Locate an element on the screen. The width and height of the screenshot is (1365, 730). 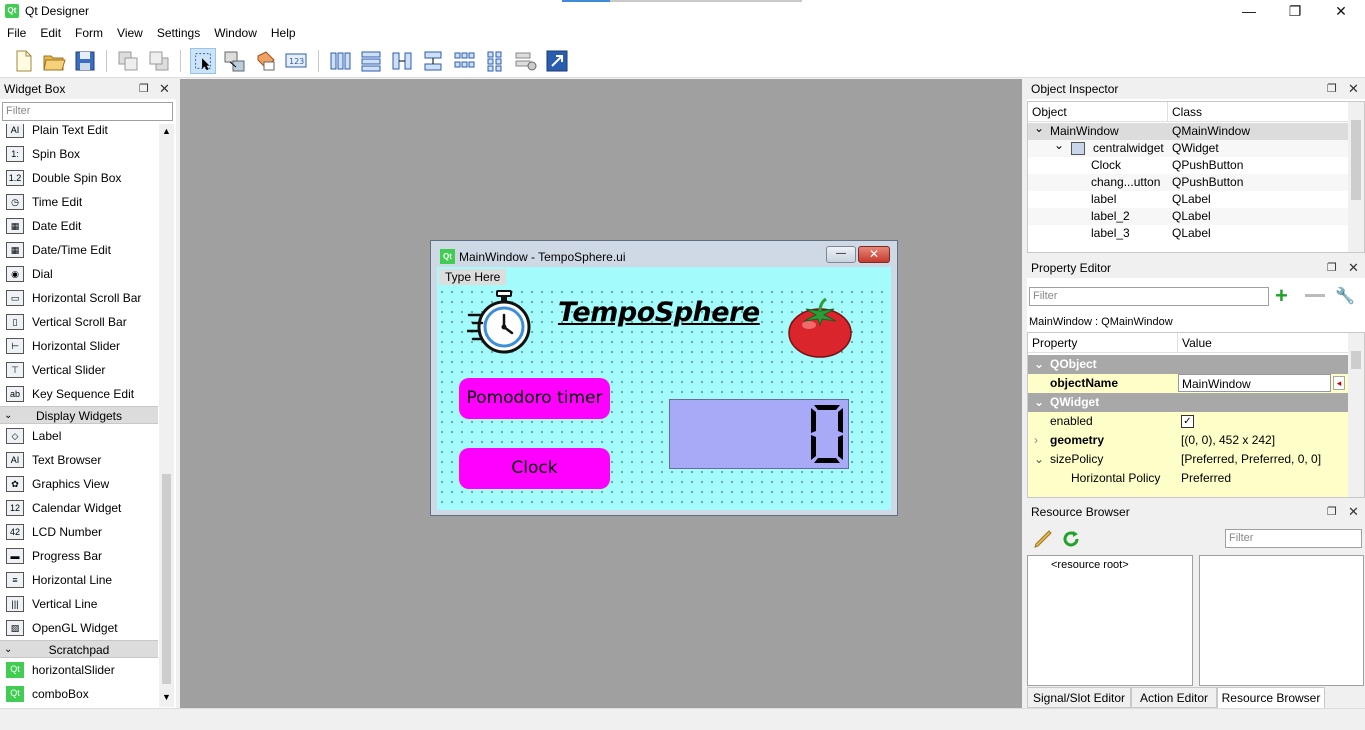
save-icon is located at coordinates (85, 61).